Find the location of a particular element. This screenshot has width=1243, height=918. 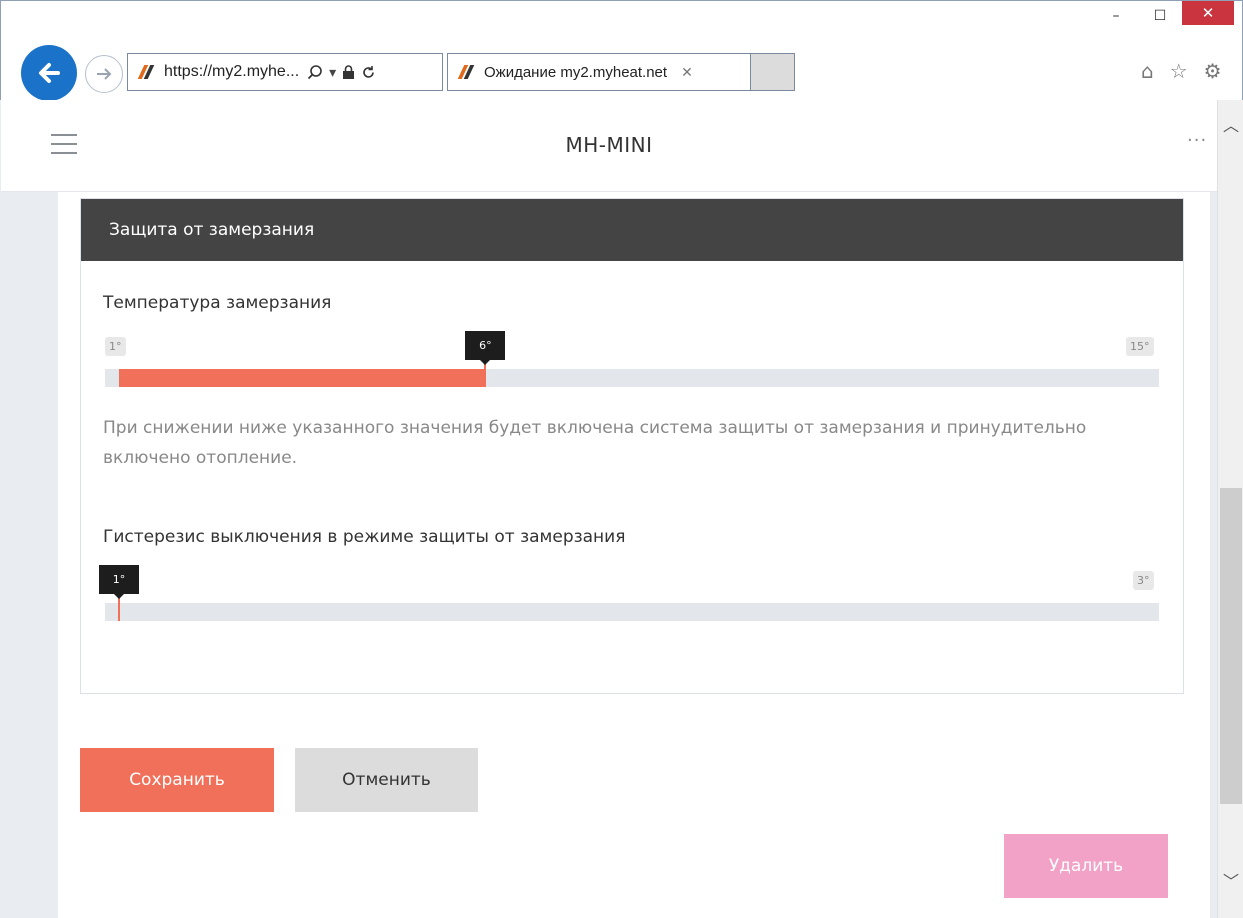

freeze-temp-value-tooltip: 6° is located at coordinates (485, 348).